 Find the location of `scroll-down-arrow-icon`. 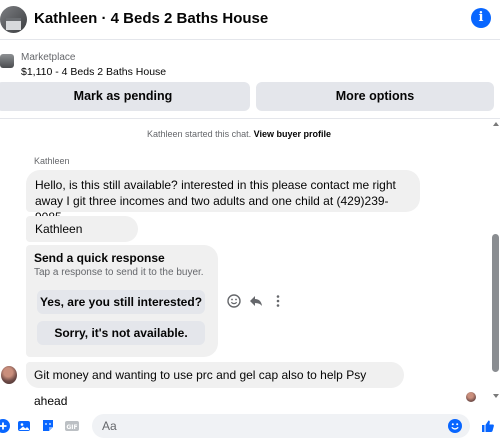

scroll-down-arrow-icon is located at coordinates (496, 396).